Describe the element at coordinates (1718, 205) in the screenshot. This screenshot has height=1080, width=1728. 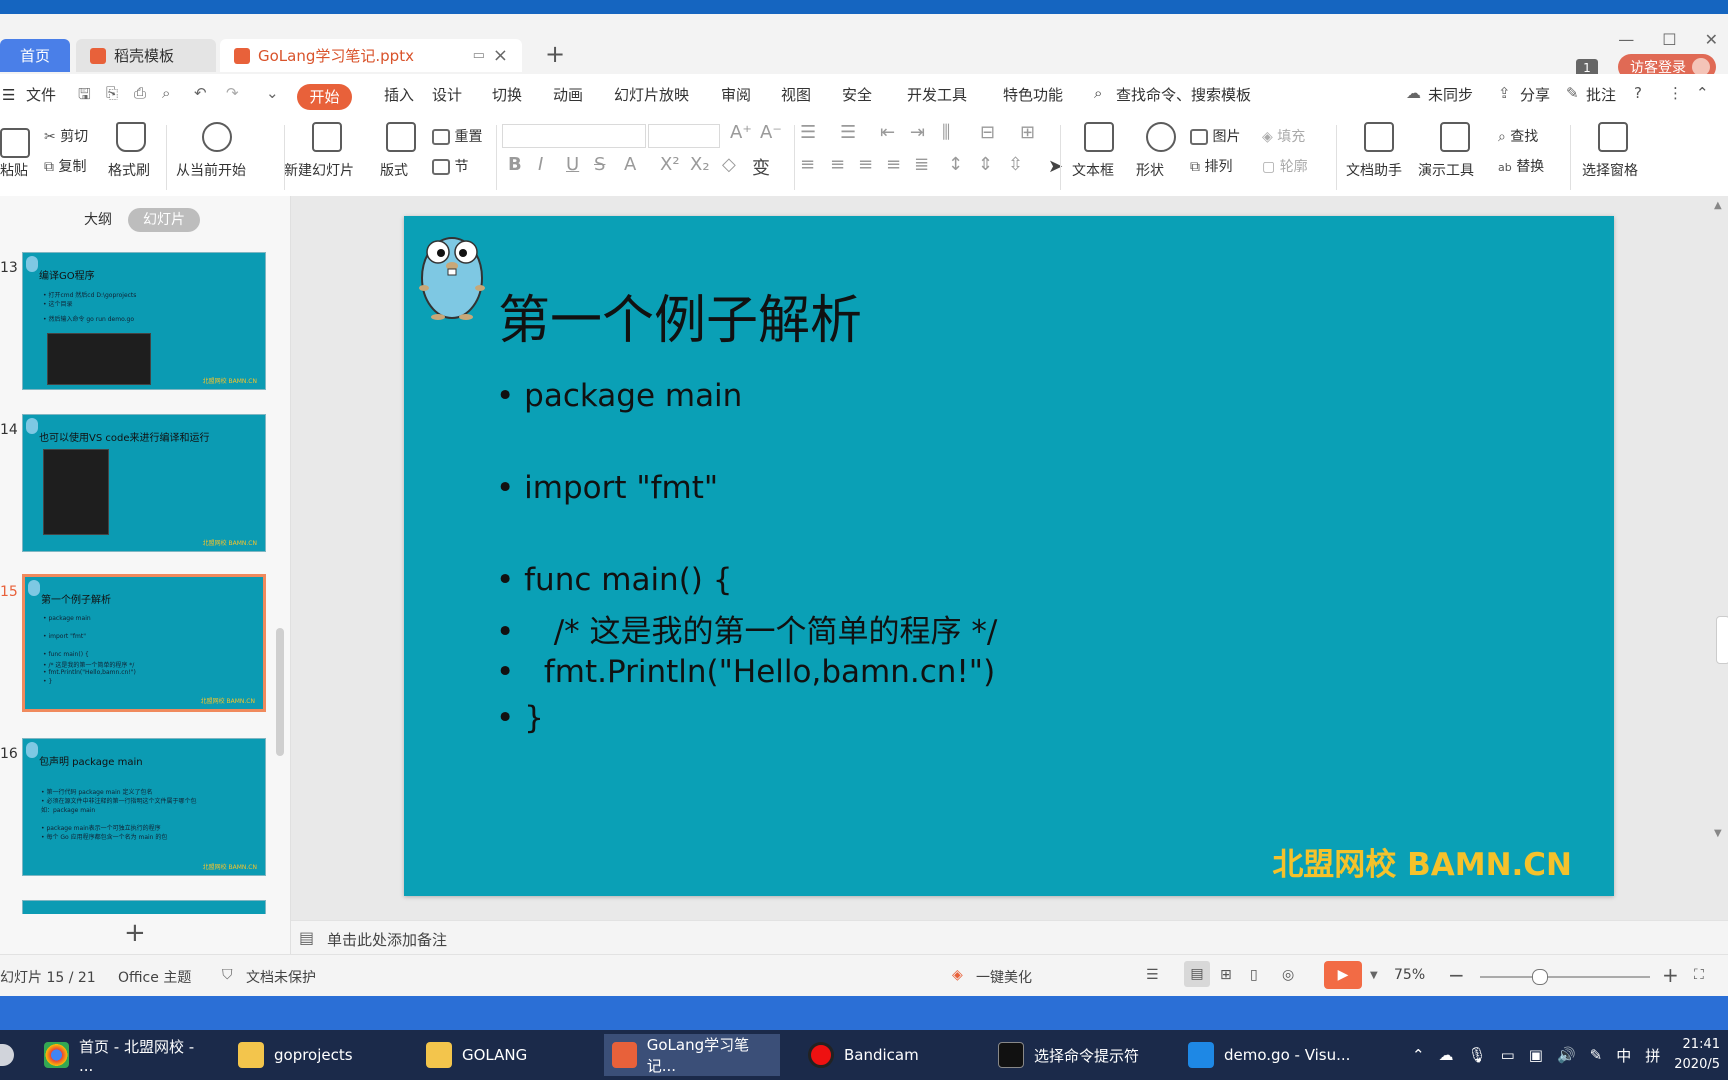
I see `scroll-up-icon: ▲` at that location.